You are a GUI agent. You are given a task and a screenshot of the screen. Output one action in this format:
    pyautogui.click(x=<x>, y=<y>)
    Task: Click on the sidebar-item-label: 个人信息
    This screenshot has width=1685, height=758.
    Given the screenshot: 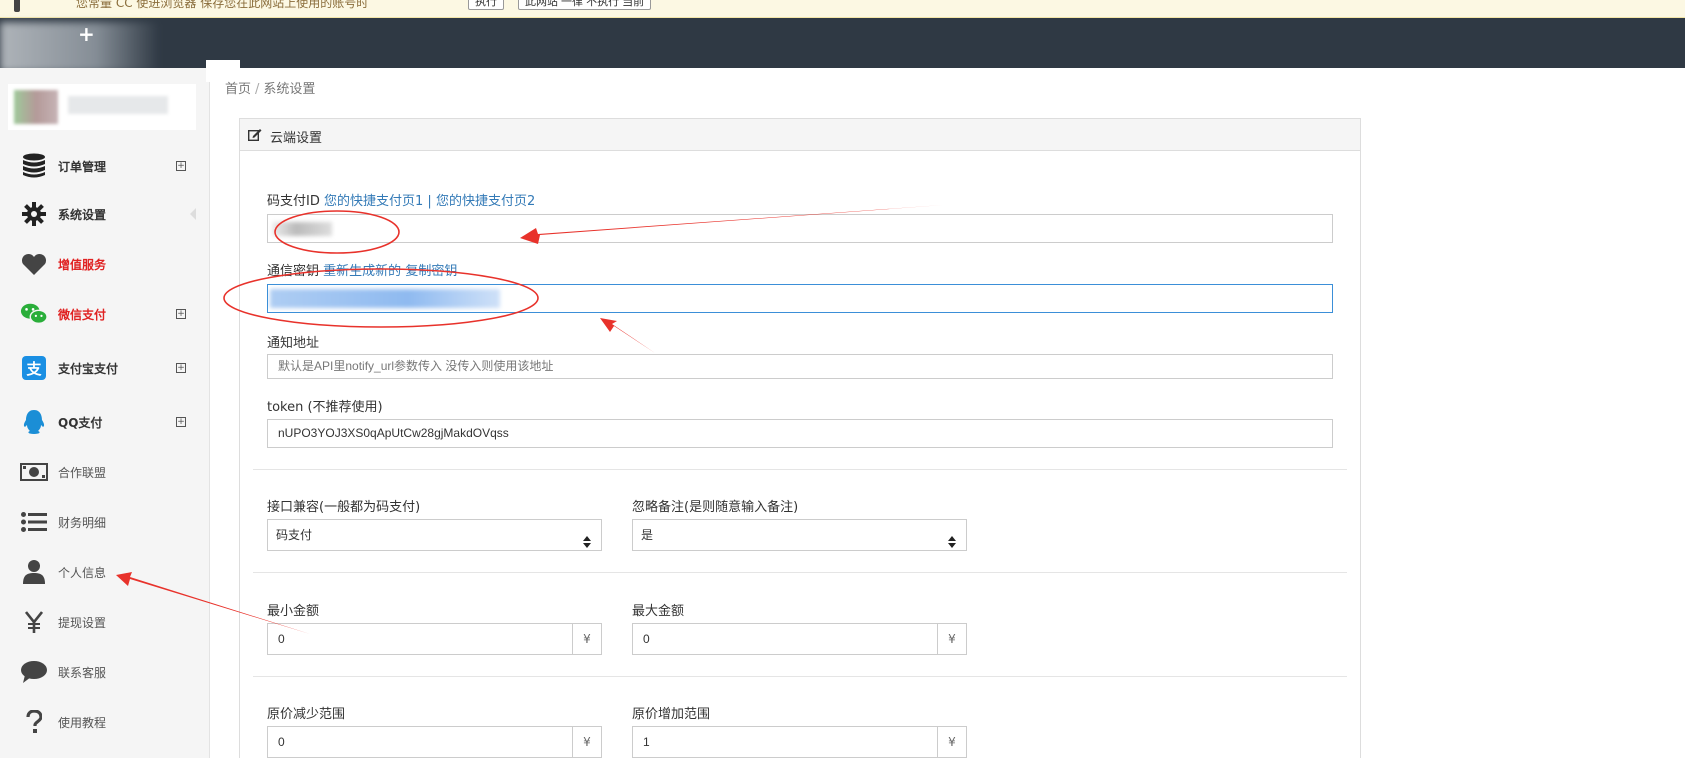 What is the action you would take?
    pyautogui.click(x=82, y=572)
    